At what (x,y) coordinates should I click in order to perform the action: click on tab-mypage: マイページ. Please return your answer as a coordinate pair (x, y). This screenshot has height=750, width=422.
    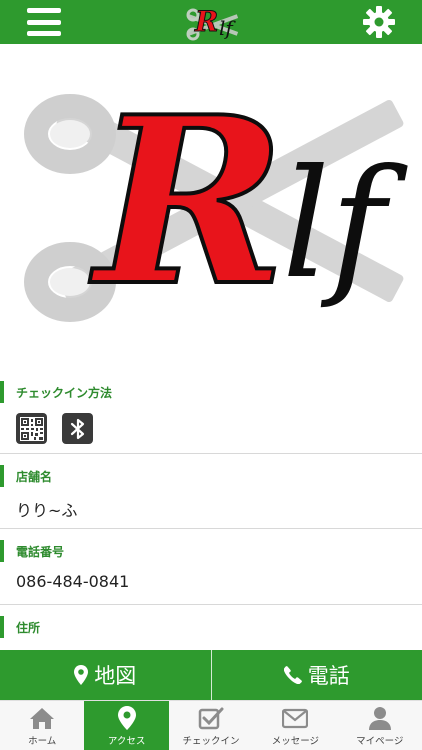
    Looking at the image, I should click on (380, 725).